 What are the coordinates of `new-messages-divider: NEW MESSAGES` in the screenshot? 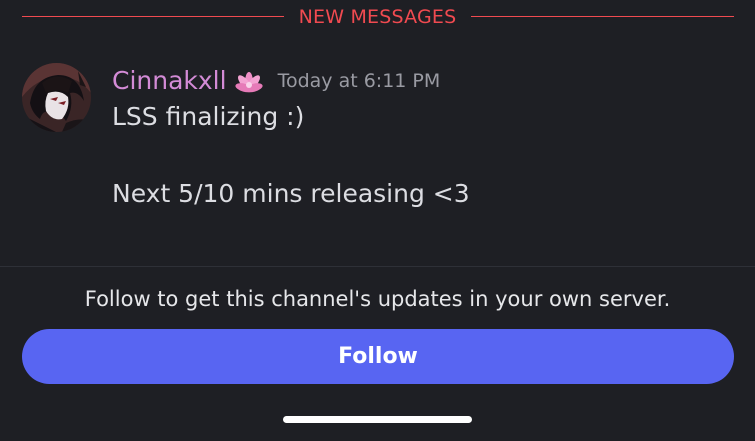 It's located at (377, 17).